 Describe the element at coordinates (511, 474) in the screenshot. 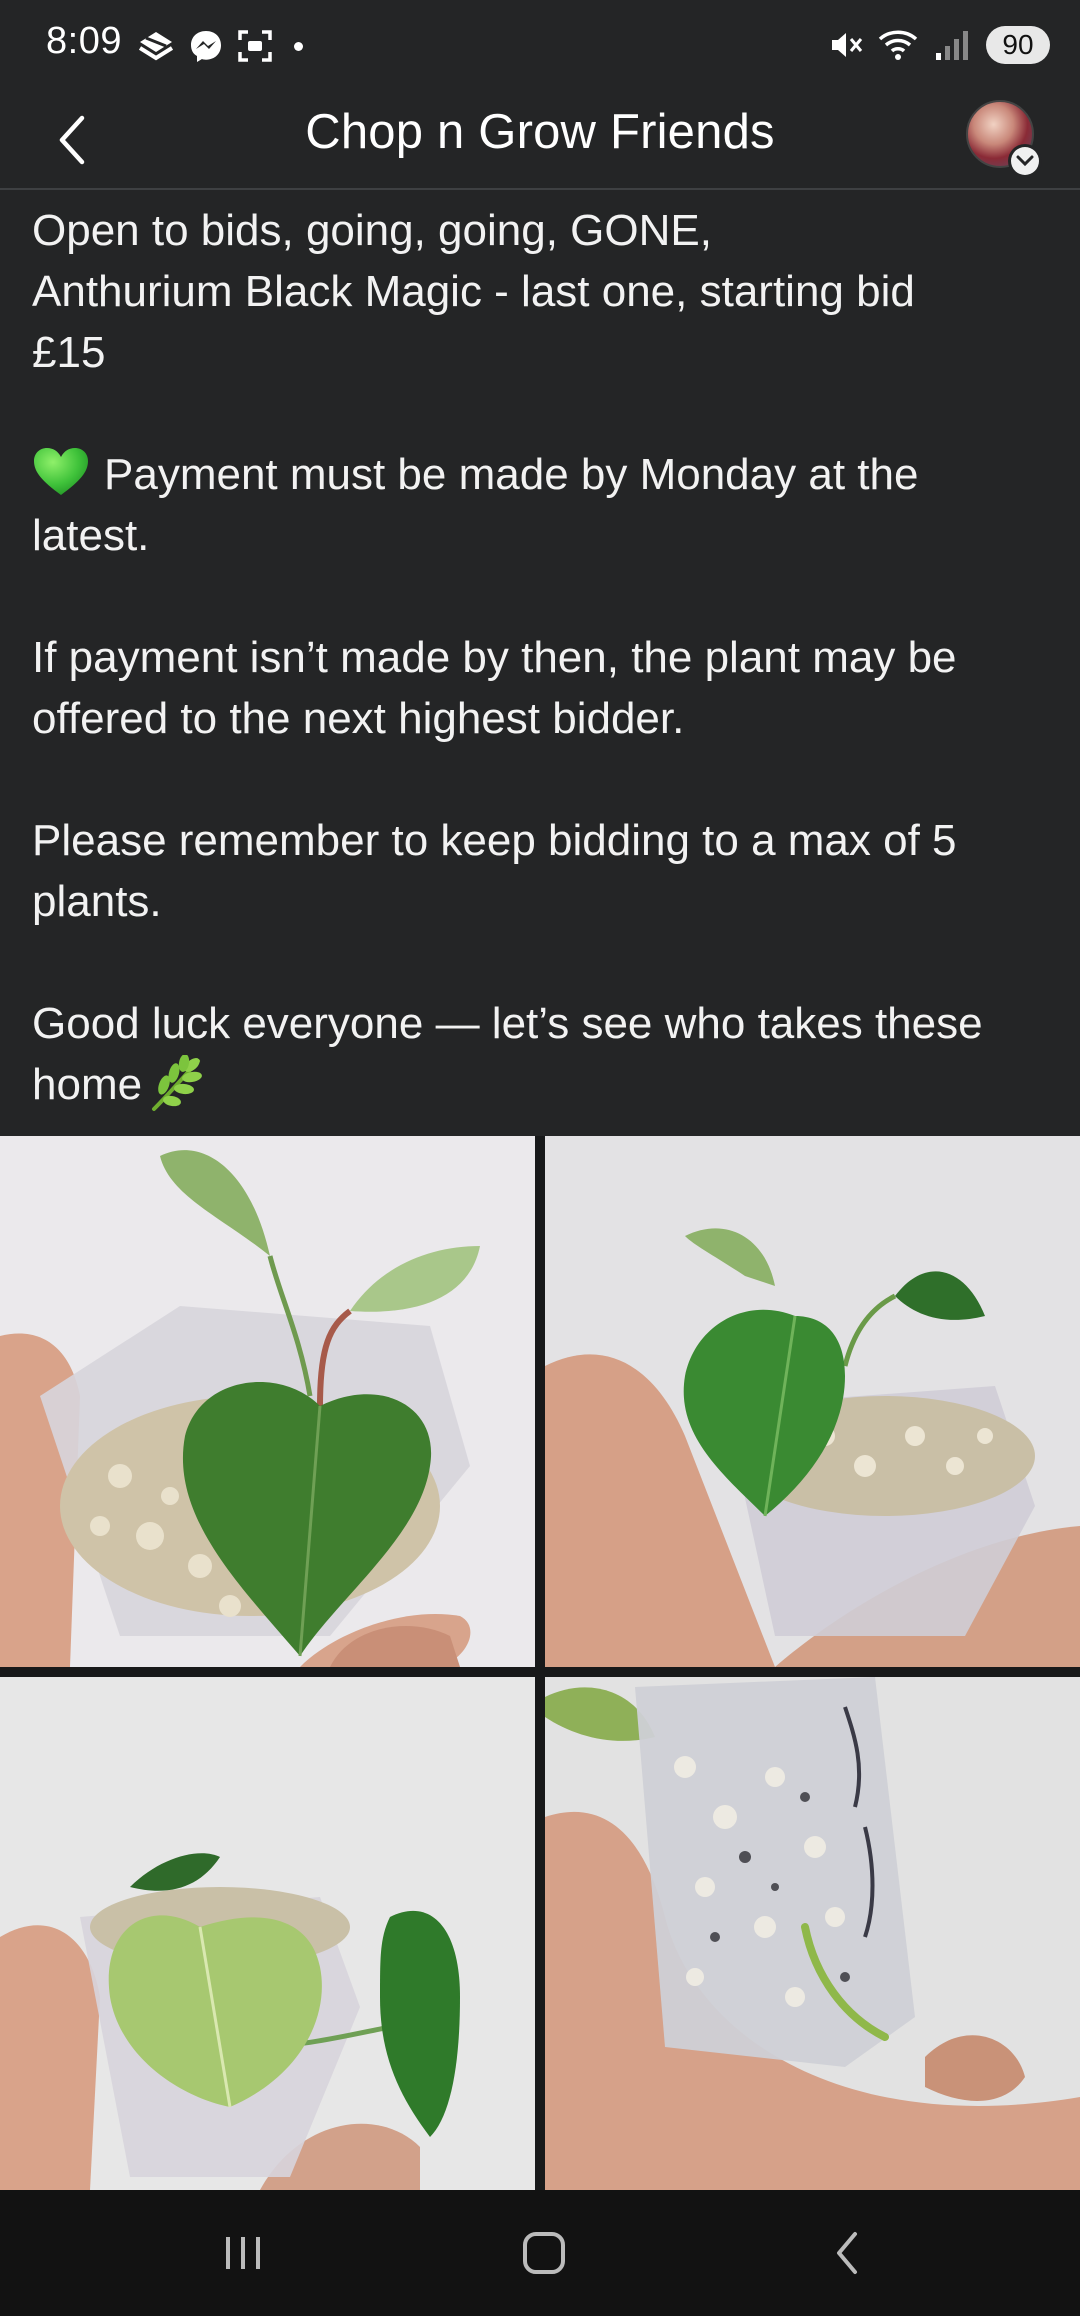

I see `post-line: Payment must be made by Monday at the` at that location.